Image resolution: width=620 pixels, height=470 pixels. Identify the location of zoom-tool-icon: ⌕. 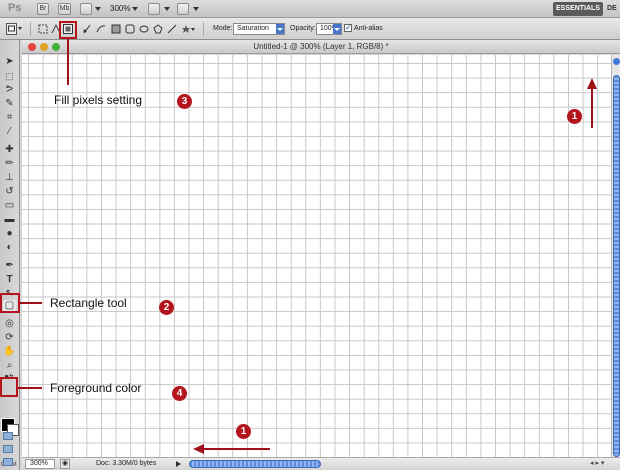
(9, 366).